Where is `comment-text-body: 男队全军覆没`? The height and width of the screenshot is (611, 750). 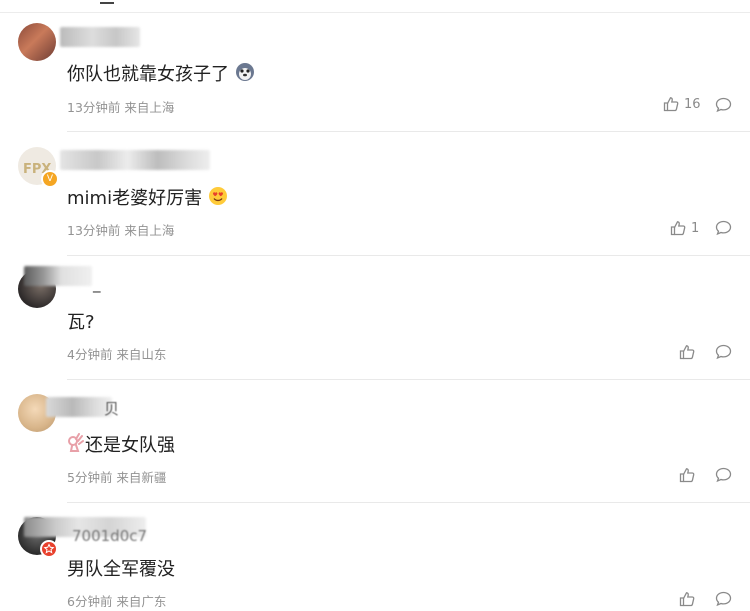
comment-text-body: 男队全军覆没 is located at coordinates (121, 569).